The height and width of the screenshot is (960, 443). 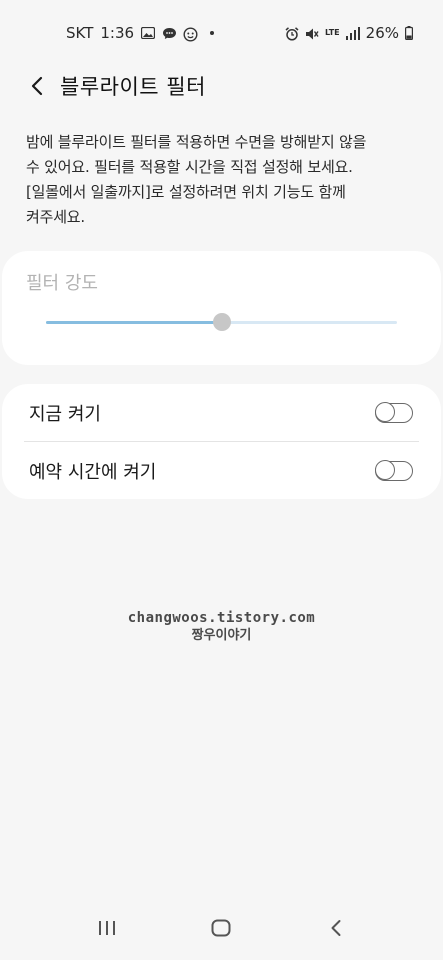 What do you see at coordinates (117, 33) in the screenshot?
I see `status-time: 1:36` at bounding box center [117, 33].